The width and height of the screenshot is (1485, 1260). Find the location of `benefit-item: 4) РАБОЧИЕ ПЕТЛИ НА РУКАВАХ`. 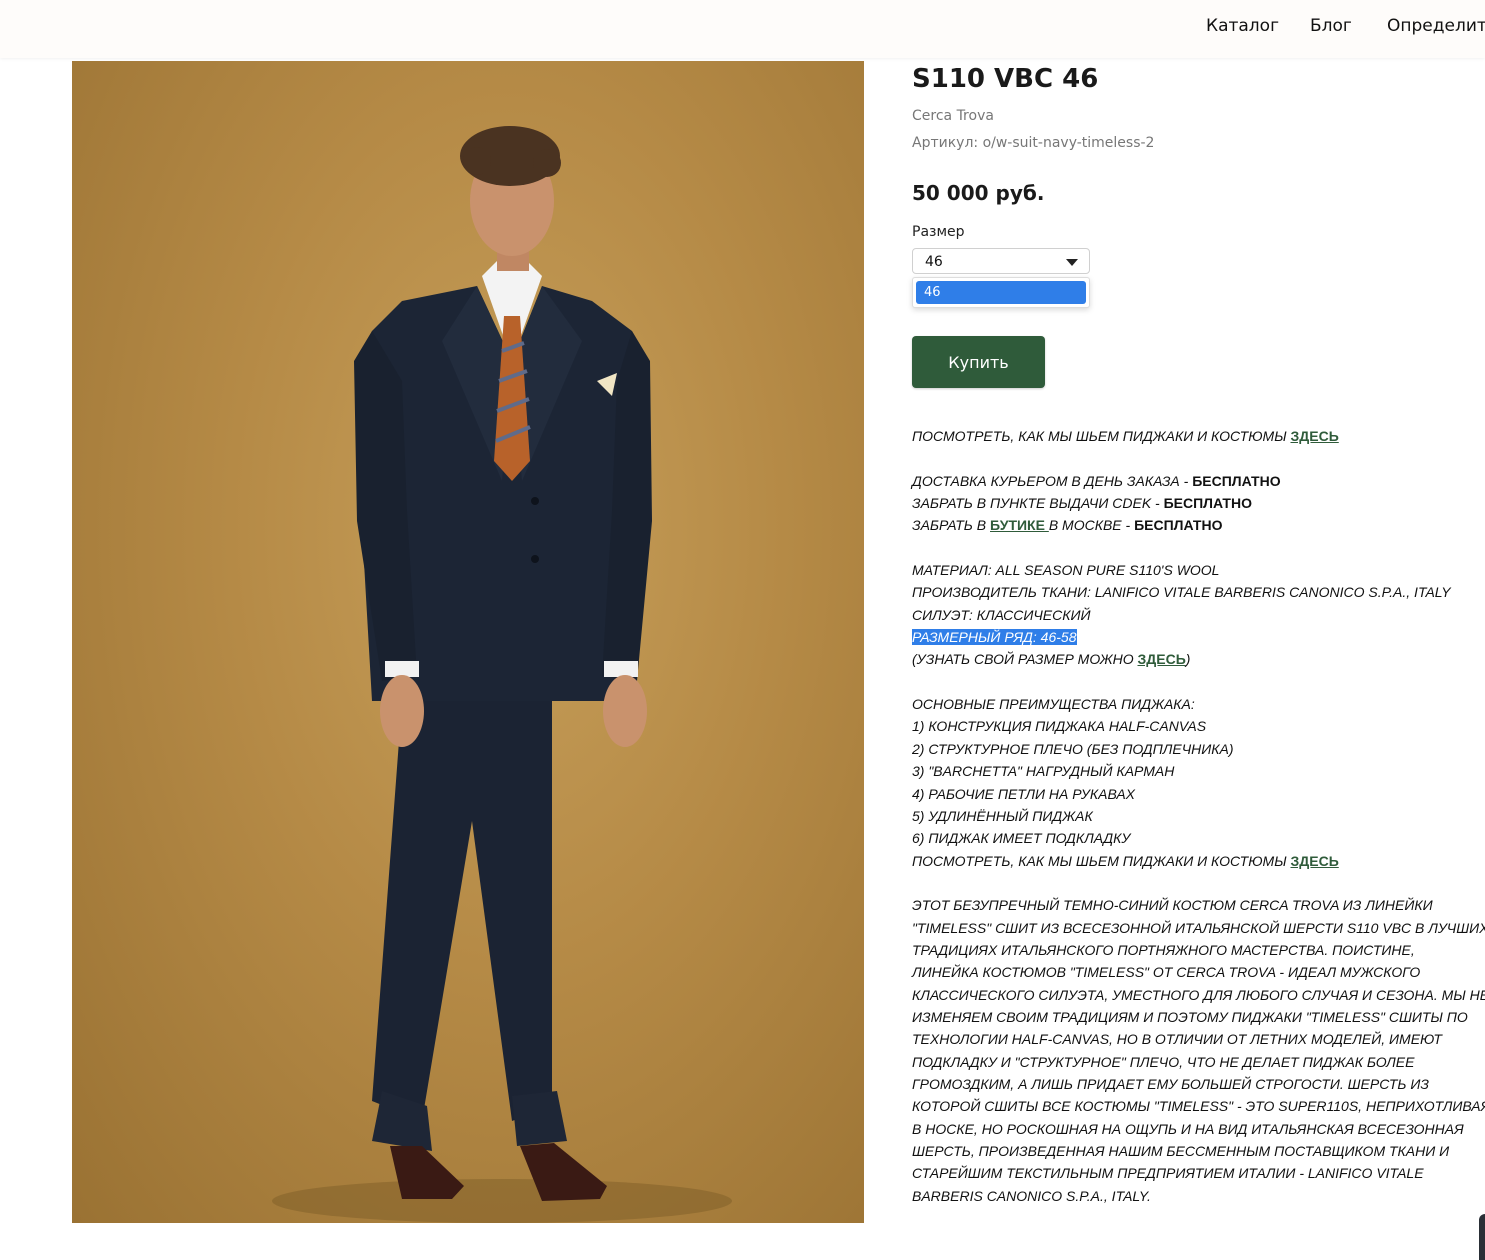

benefit-item: 4) РАБОЧИЕ ПЕТЛИ НА РУКАВАХ is located at coordinates (1024, 793).